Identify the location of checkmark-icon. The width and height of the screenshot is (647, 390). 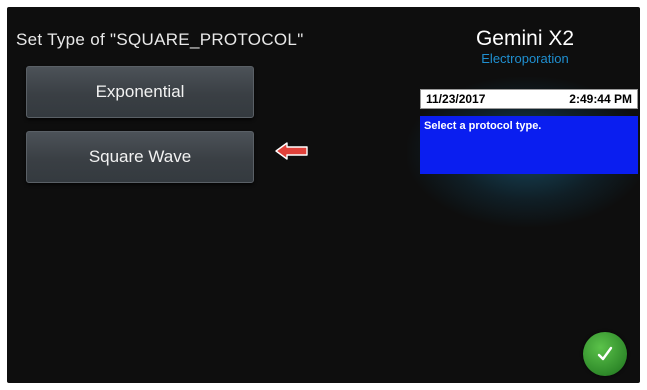
(605, 353).